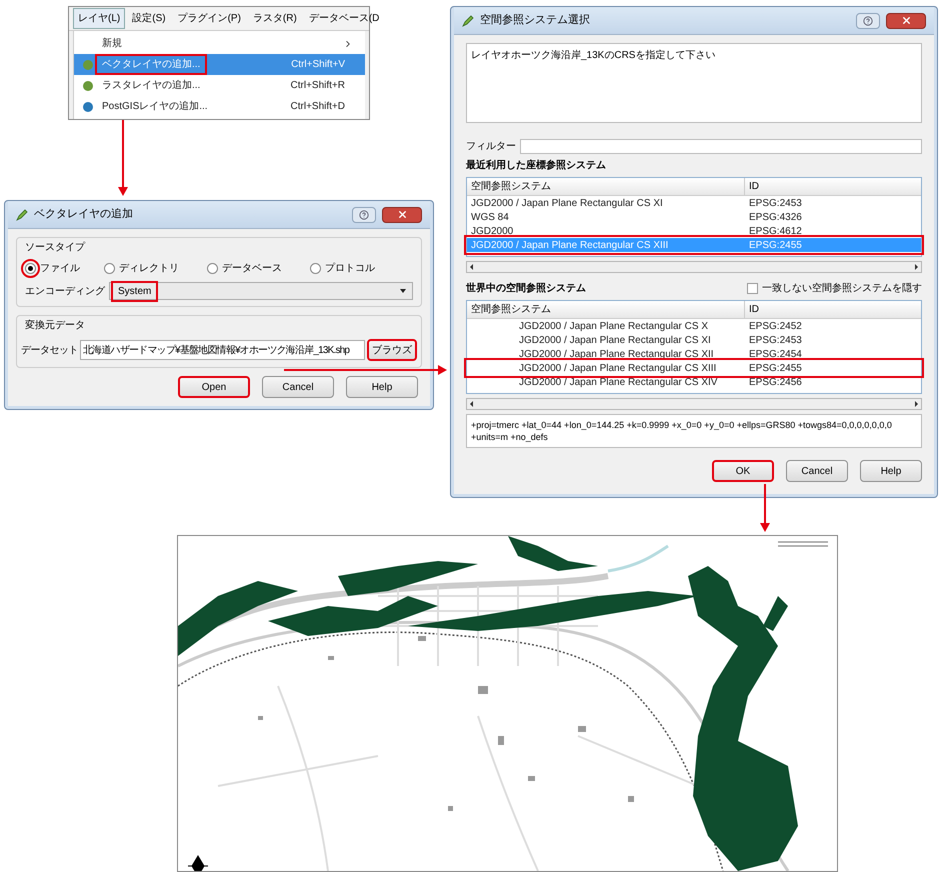  Describe the element at coordinates (112, 43) in the screenshot. I see `menu-item-label: 新規` at that location.